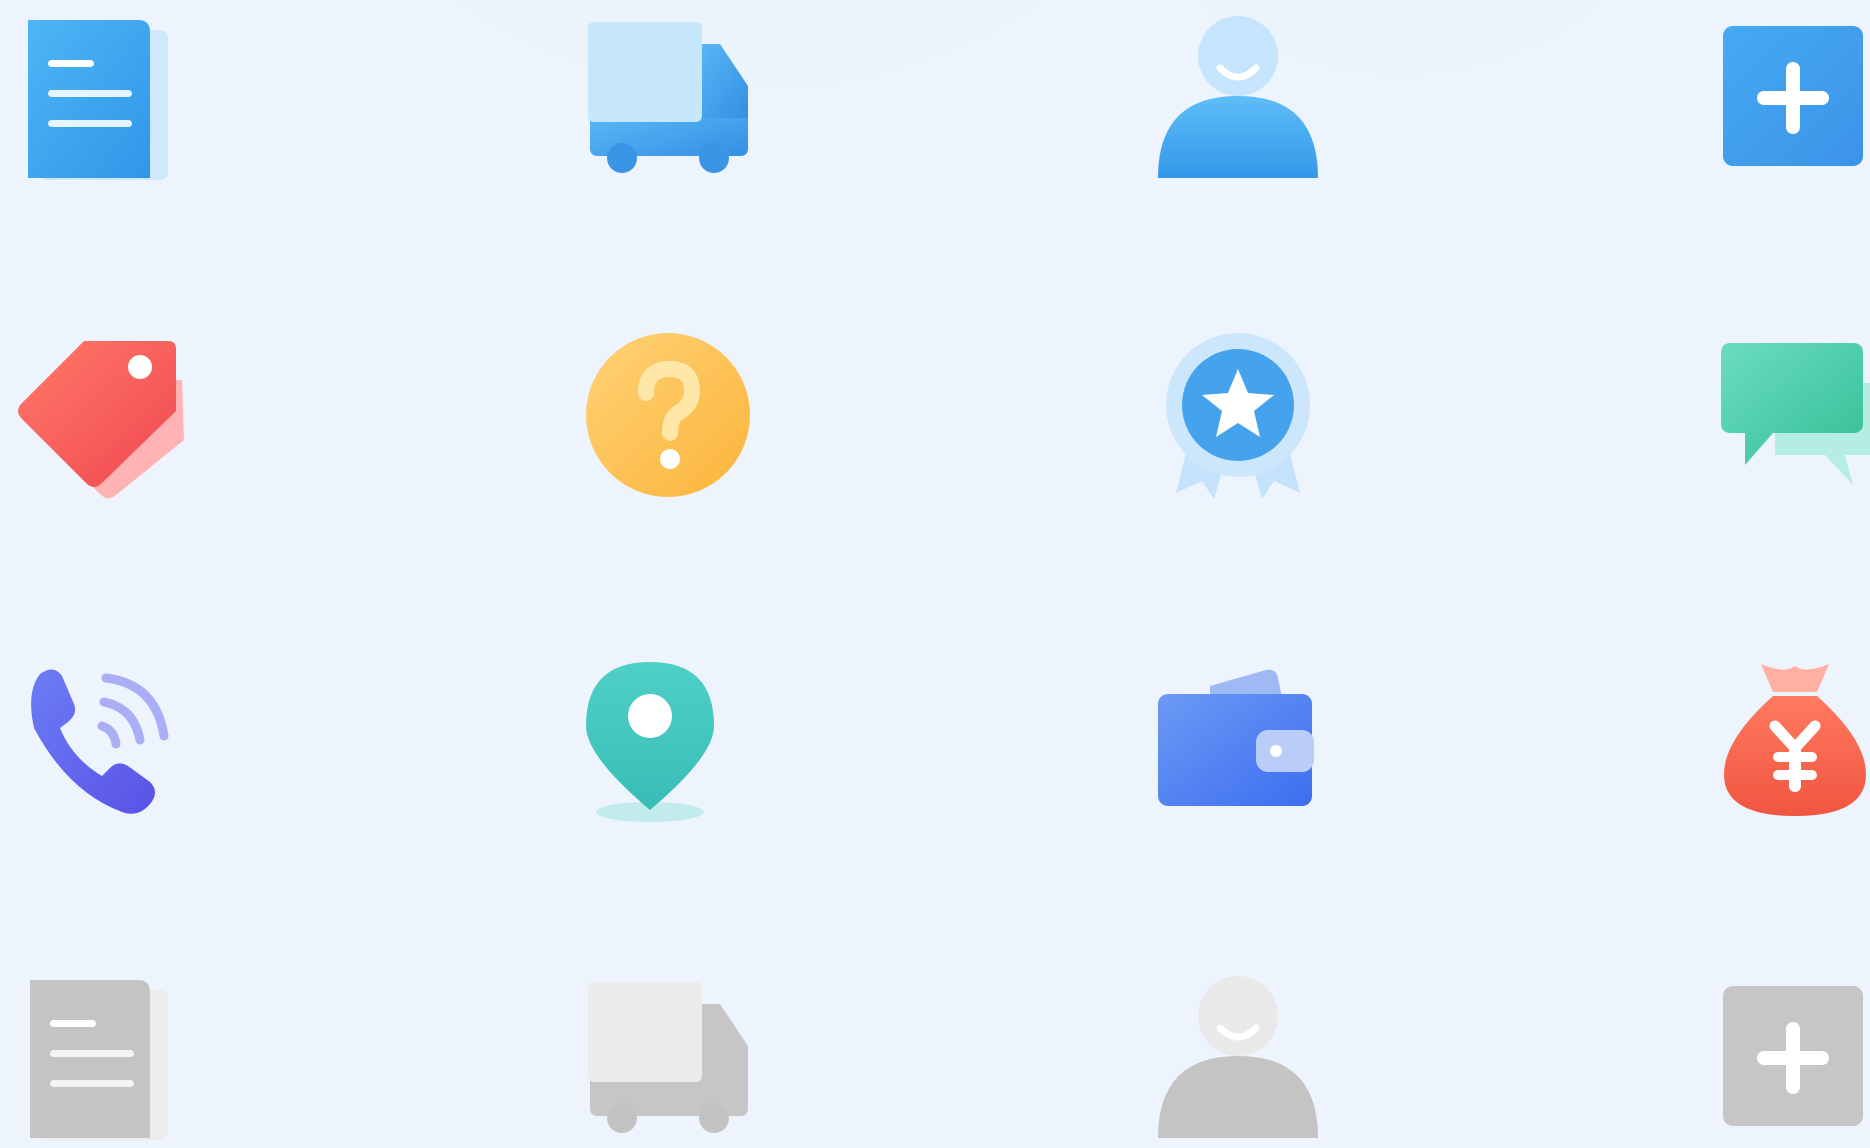 This screenshot has width=1870, height=1148. Describe the element at coordinates (1787, 415) in the screenshot. I see `chat-icon` at that location.